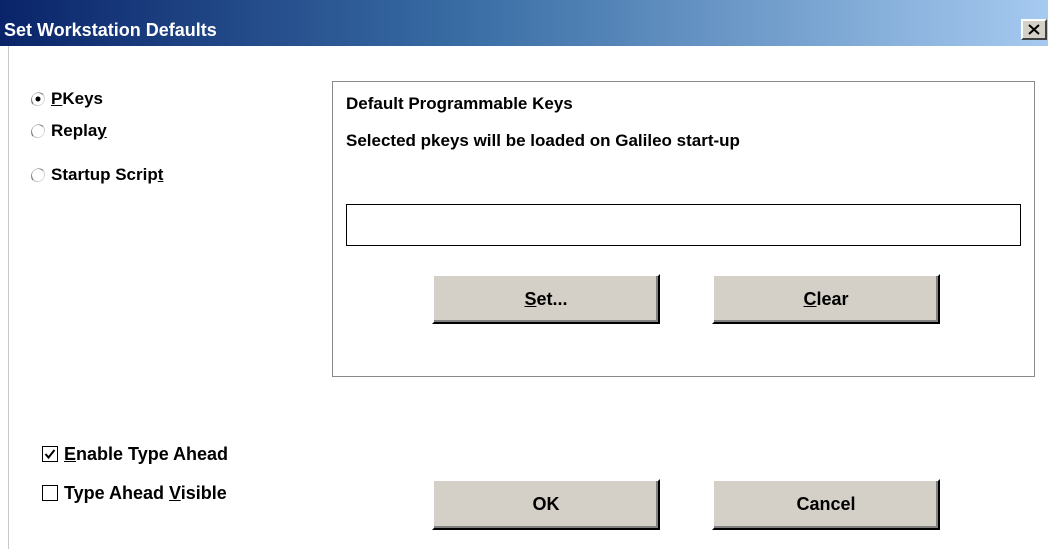  I want to click on checkbox-unchecked-icon, so click(50, 493).